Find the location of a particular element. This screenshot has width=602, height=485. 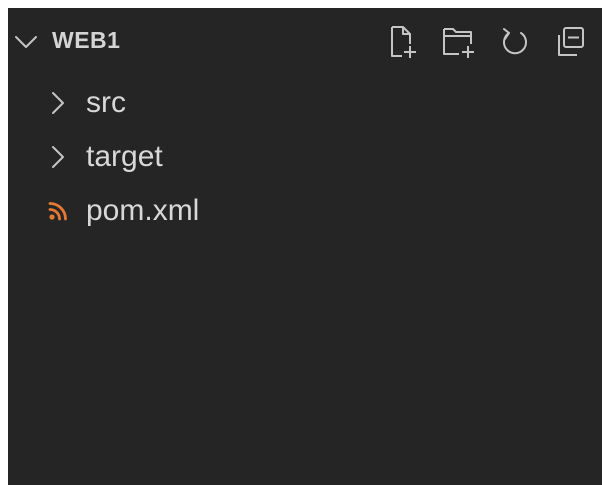

explorer-actions is located at coordinates (487, 42).